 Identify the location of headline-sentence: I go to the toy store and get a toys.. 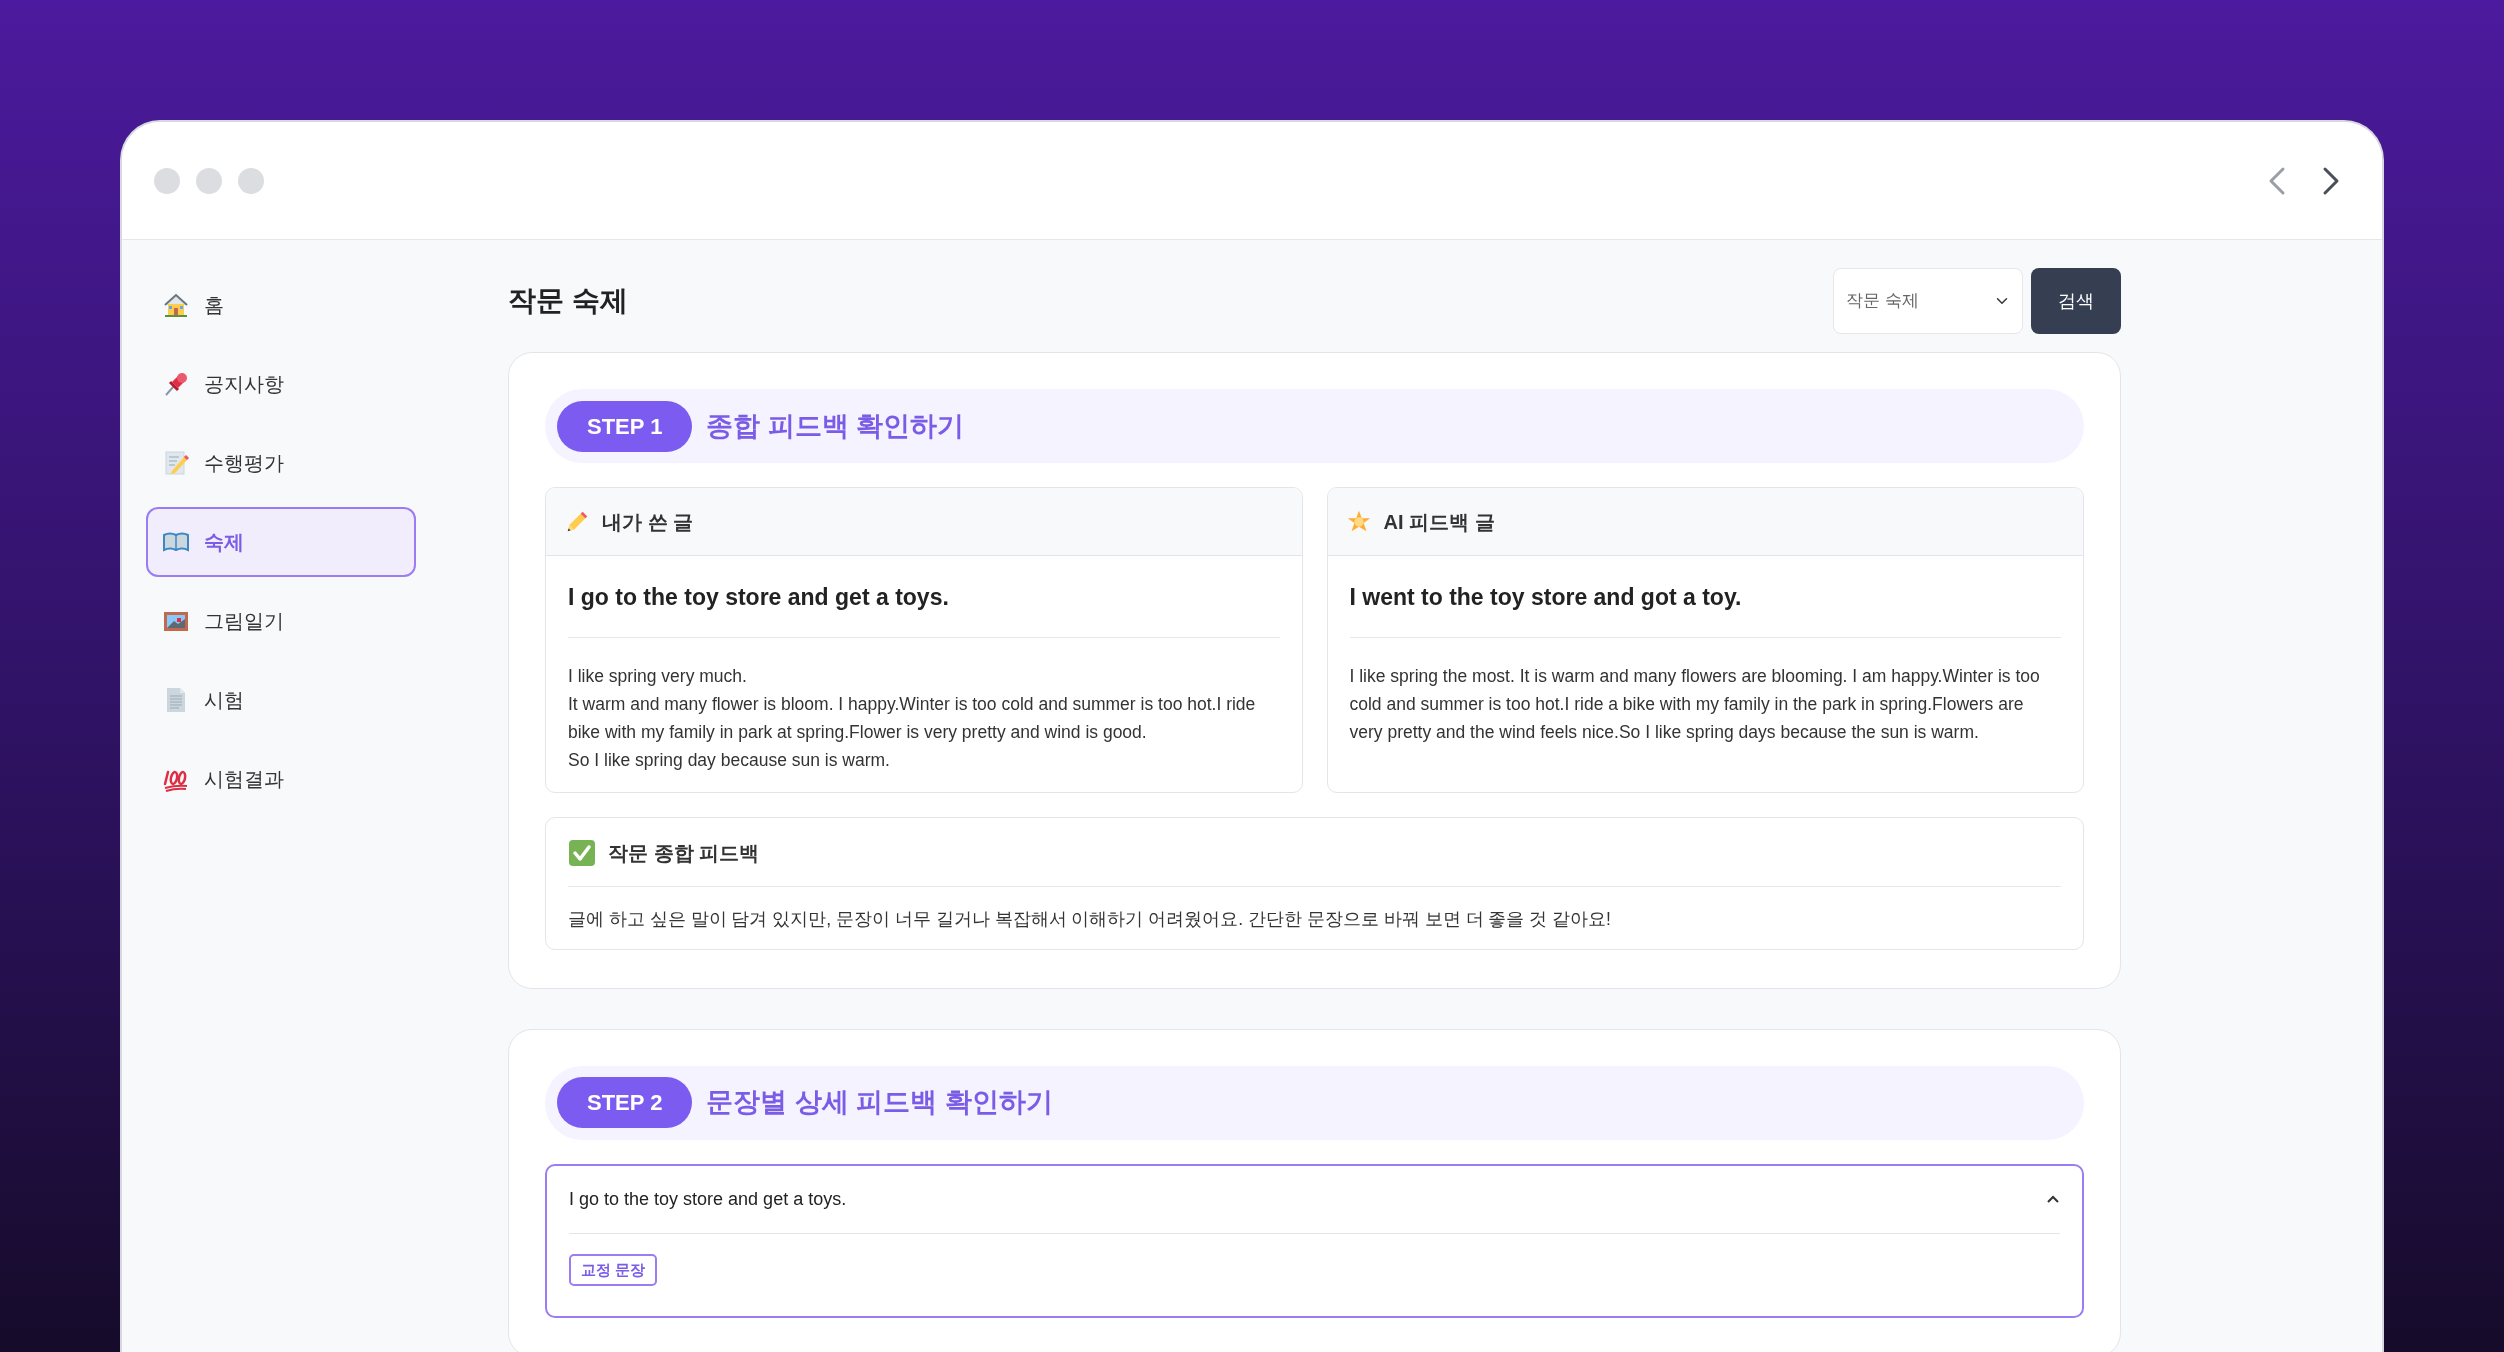
(924, 609).